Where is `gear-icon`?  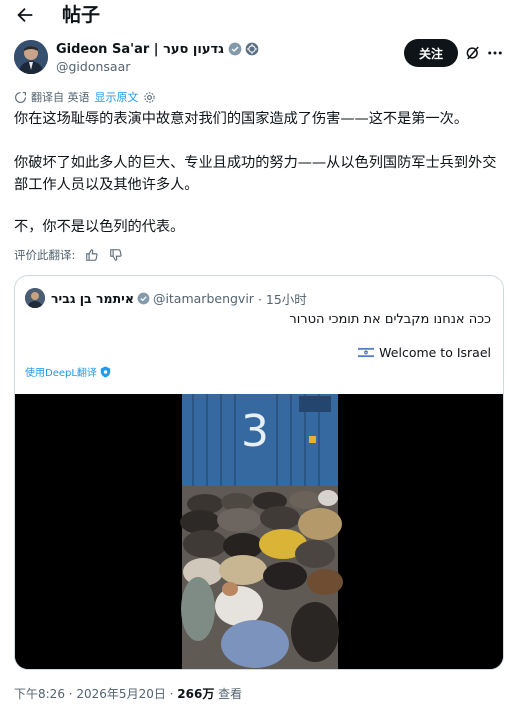 gear-icon is located at coordinates (149, 97).